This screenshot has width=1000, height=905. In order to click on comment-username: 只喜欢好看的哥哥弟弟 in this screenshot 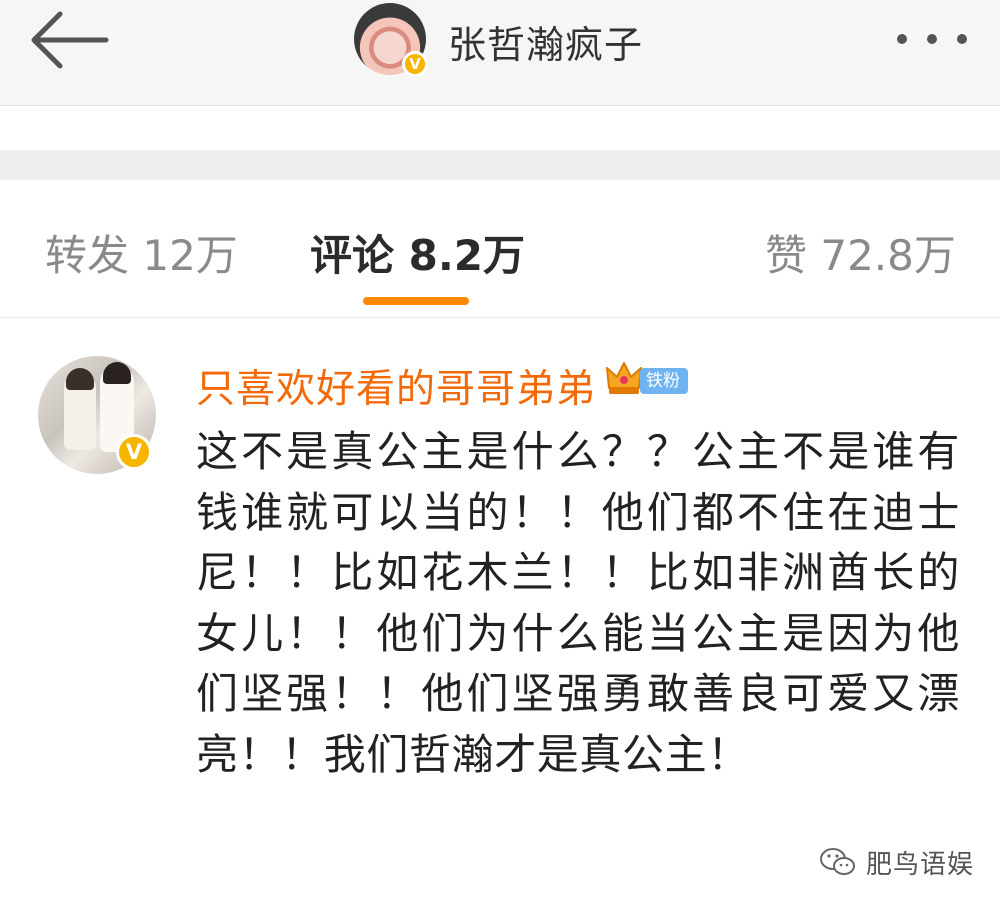, I will do `click(396, 386)`.